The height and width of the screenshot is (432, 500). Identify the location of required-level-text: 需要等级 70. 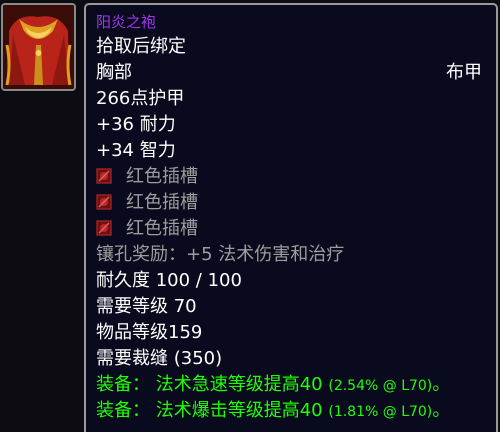
(146, 306).